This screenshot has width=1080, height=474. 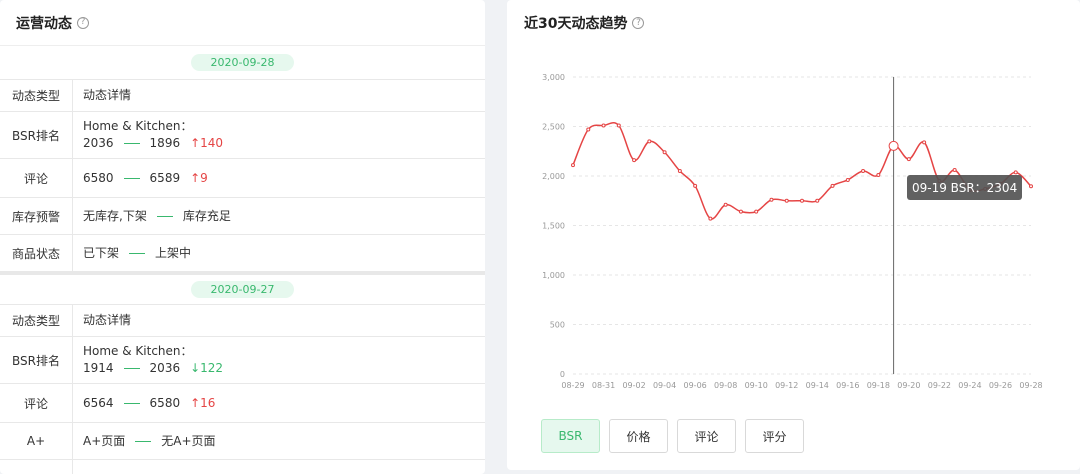 What do you see at coordinates (204, 177) in the screenshot?
I see `review-delta: 9` at bounding box center [204, 177].